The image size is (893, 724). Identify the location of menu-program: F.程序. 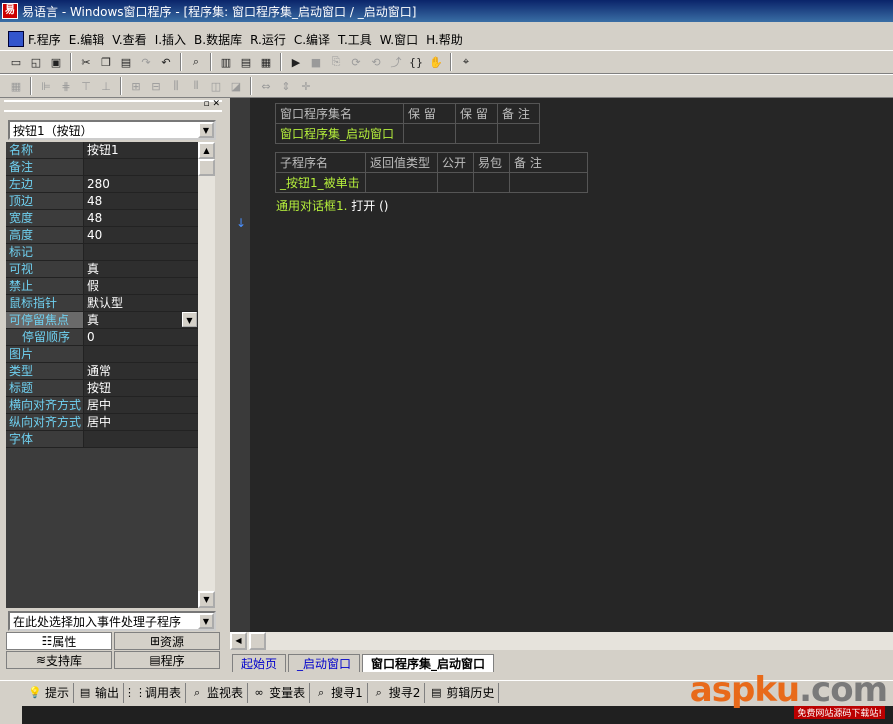
(44, 39).